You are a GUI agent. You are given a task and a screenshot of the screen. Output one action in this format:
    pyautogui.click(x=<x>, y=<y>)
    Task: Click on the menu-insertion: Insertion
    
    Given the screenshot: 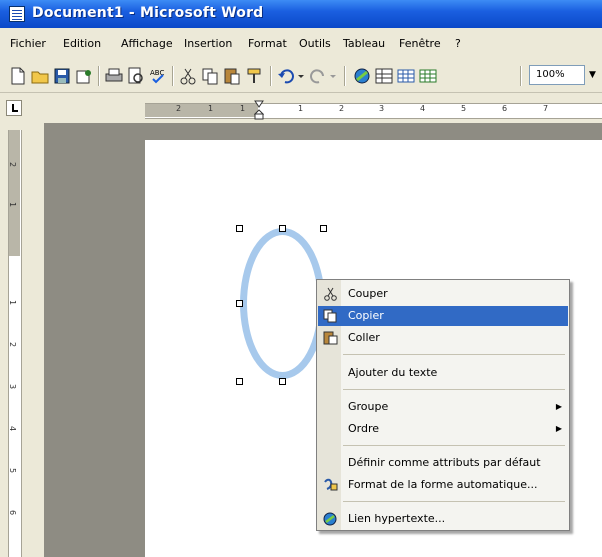 What is the action you would take?
    pyautogui.click(x=208, y=43)
    